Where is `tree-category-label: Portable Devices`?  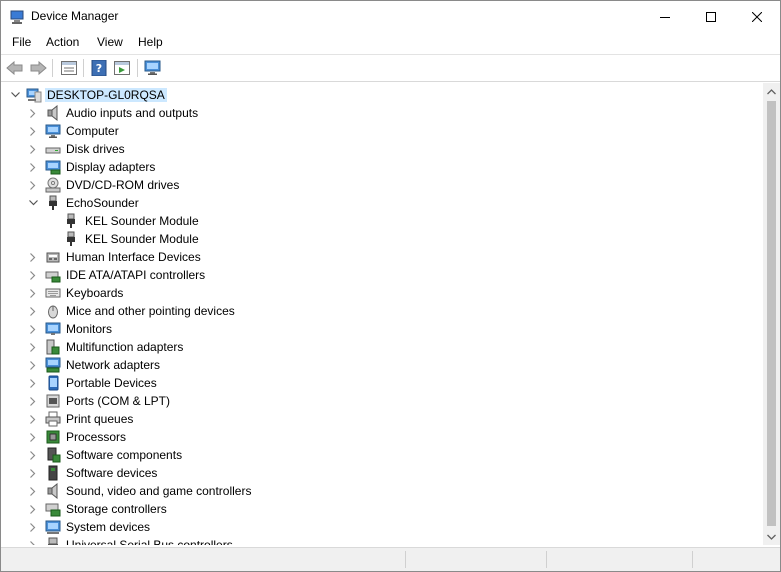 tree-category-label: Portable Devices is located at coordinates (111, 383).